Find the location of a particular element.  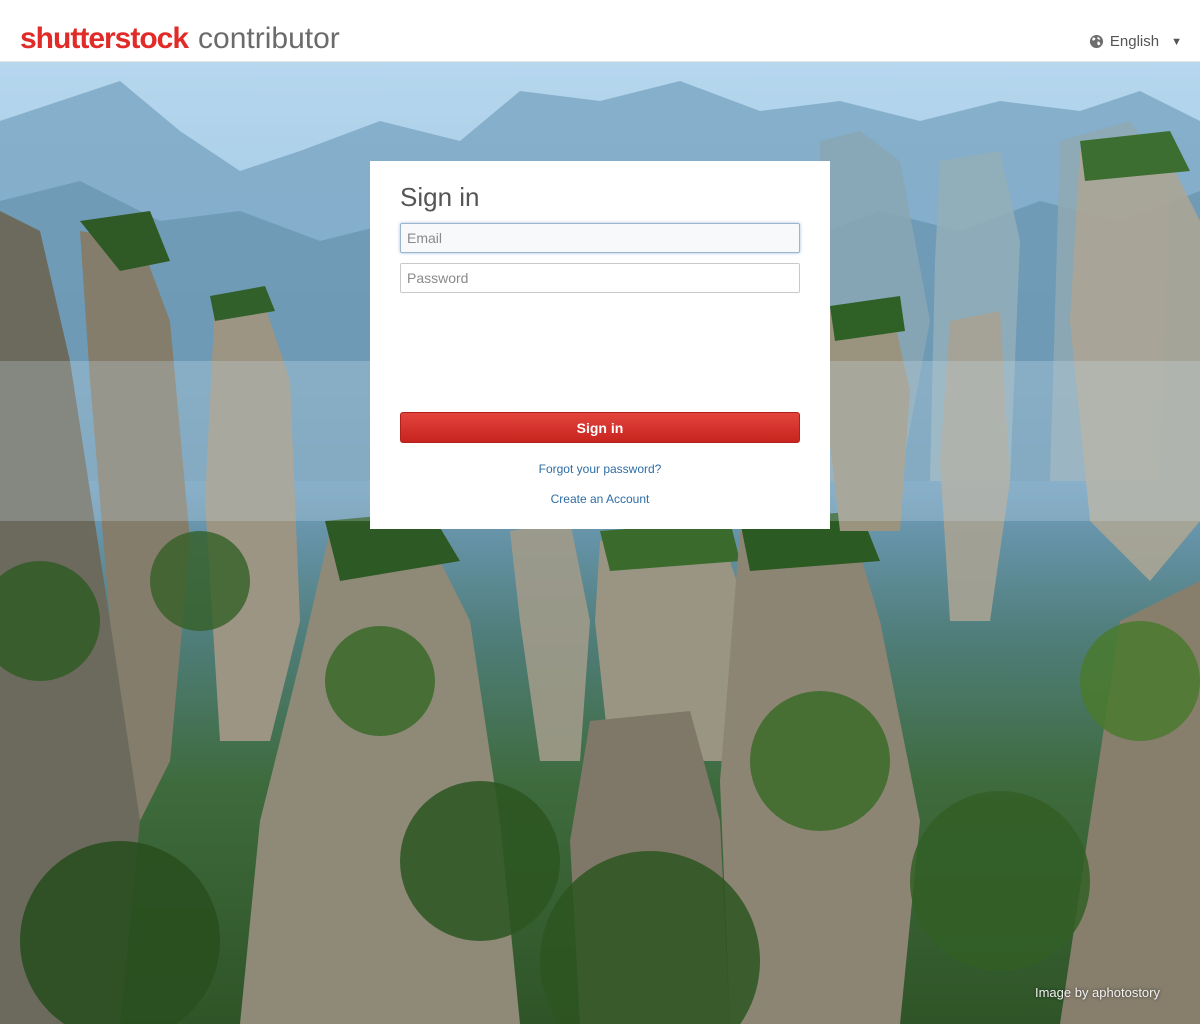

top-header: shutterstock contributor English ▼ is located at coordinates (600, 31).